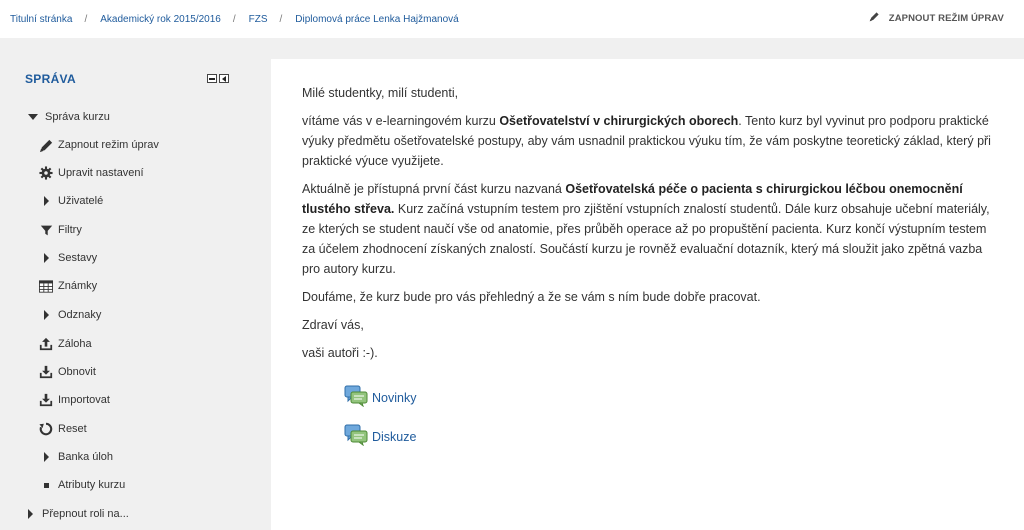 The width and height of the screenshot is (1024, 530). I want to click on sidebar-item-restore: Obnovit, so click(67, 372).